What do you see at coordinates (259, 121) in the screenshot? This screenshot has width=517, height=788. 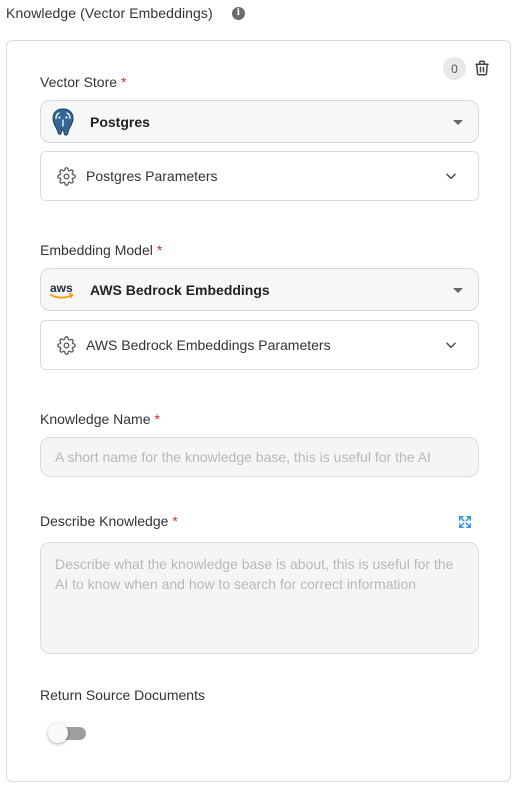 I see `vector-store-select: Postgres` at bounding box center [259, 121].